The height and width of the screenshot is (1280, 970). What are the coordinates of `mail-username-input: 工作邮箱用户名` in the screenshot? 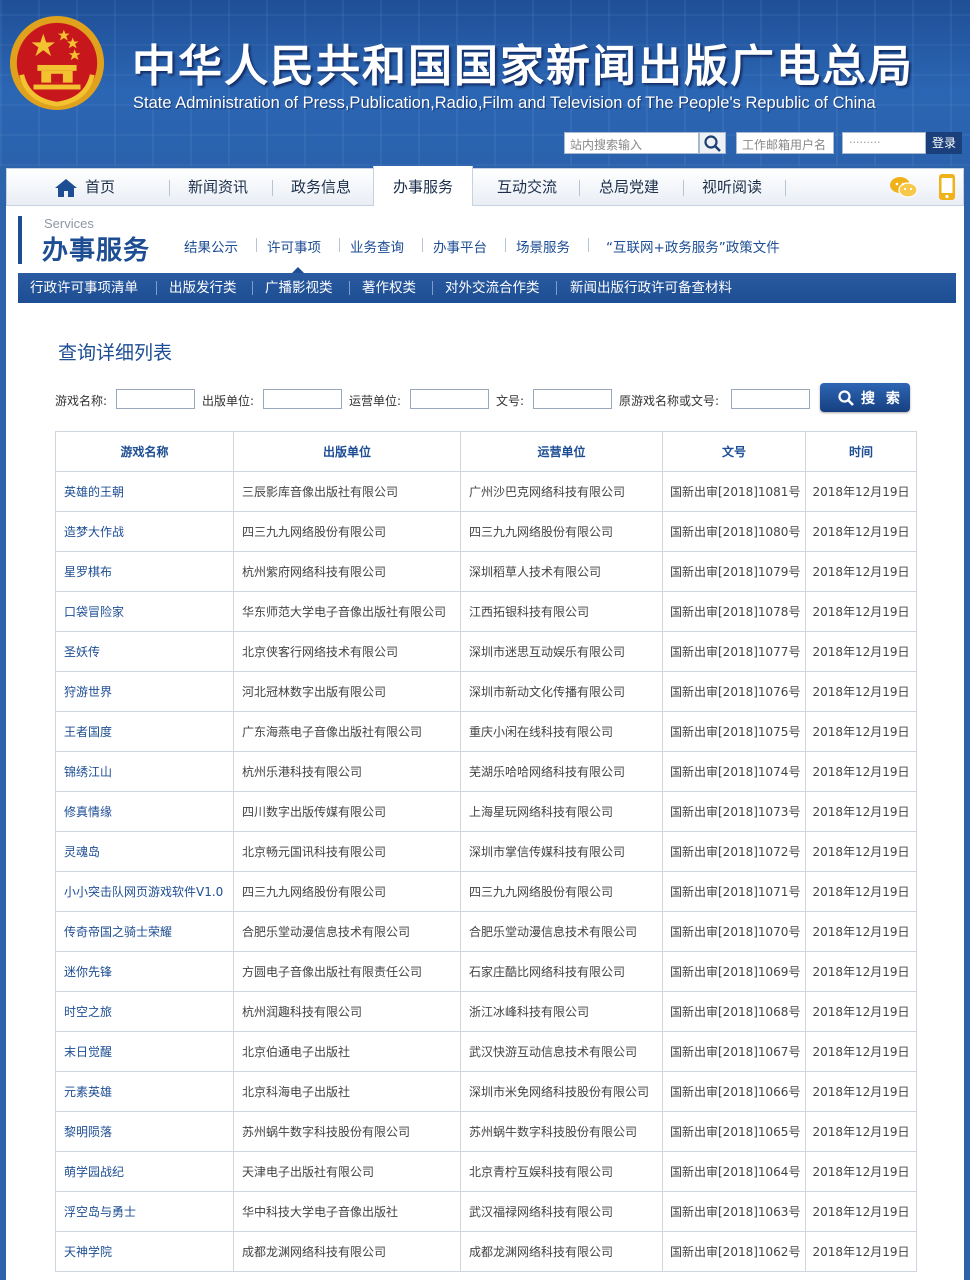 It's located at (785, 143).